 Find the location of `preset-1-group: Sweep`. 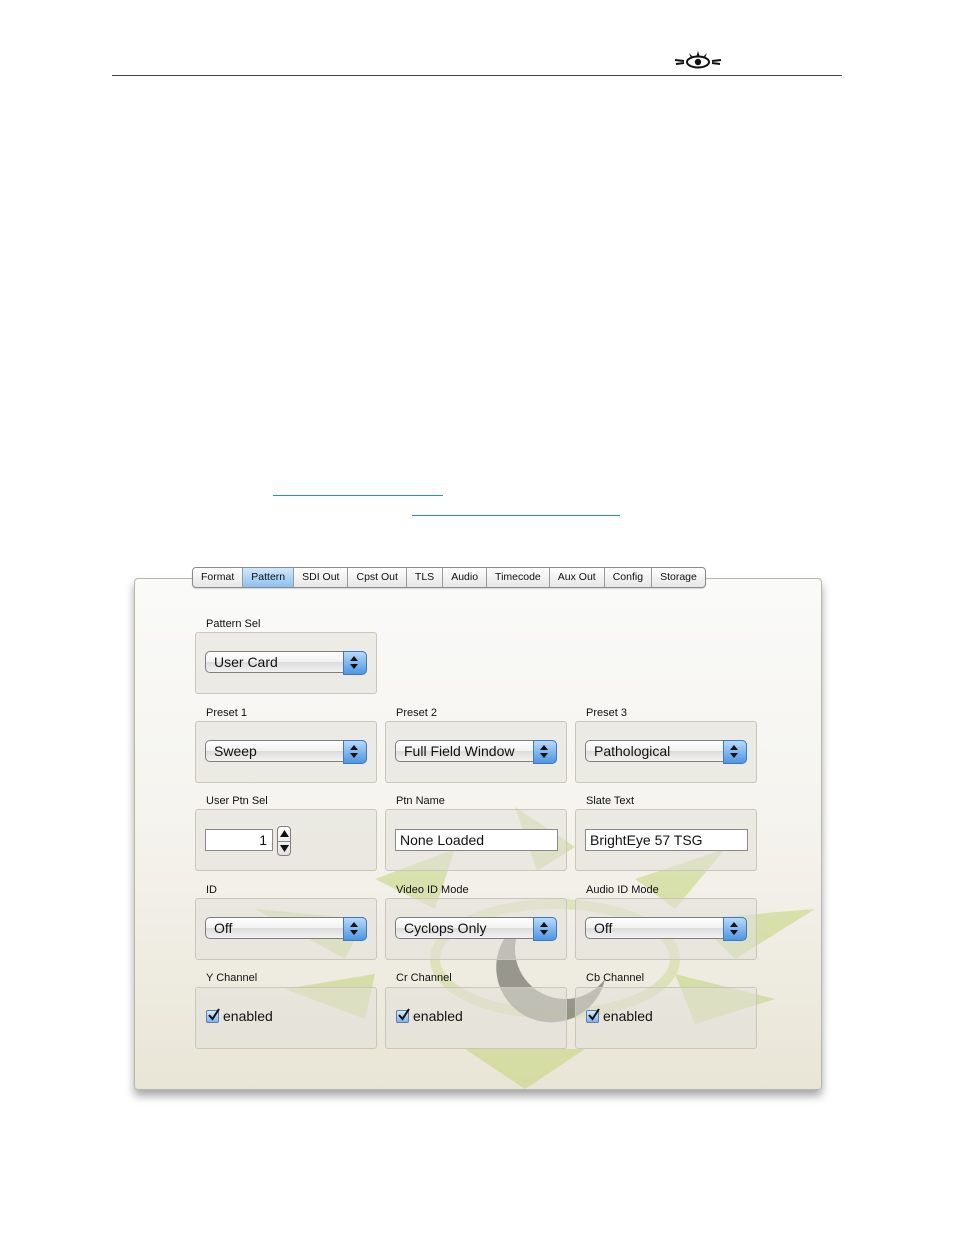

preset-1-group: Sweep is located at coordinates (286, 752).